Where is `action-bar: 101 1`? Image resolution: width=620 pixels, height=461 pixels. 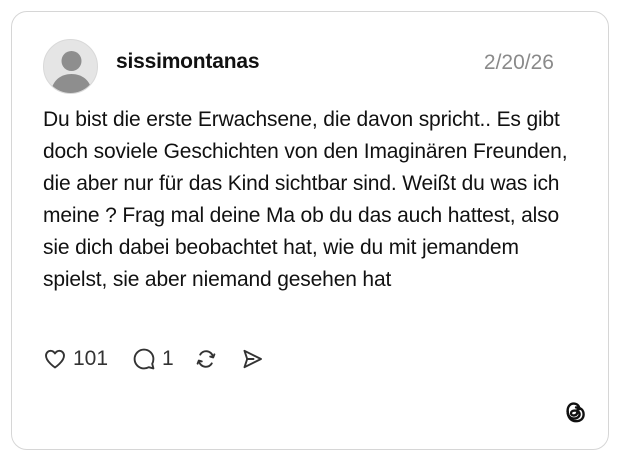 action-bar: 101 1 is located at coordinates (153, 359).